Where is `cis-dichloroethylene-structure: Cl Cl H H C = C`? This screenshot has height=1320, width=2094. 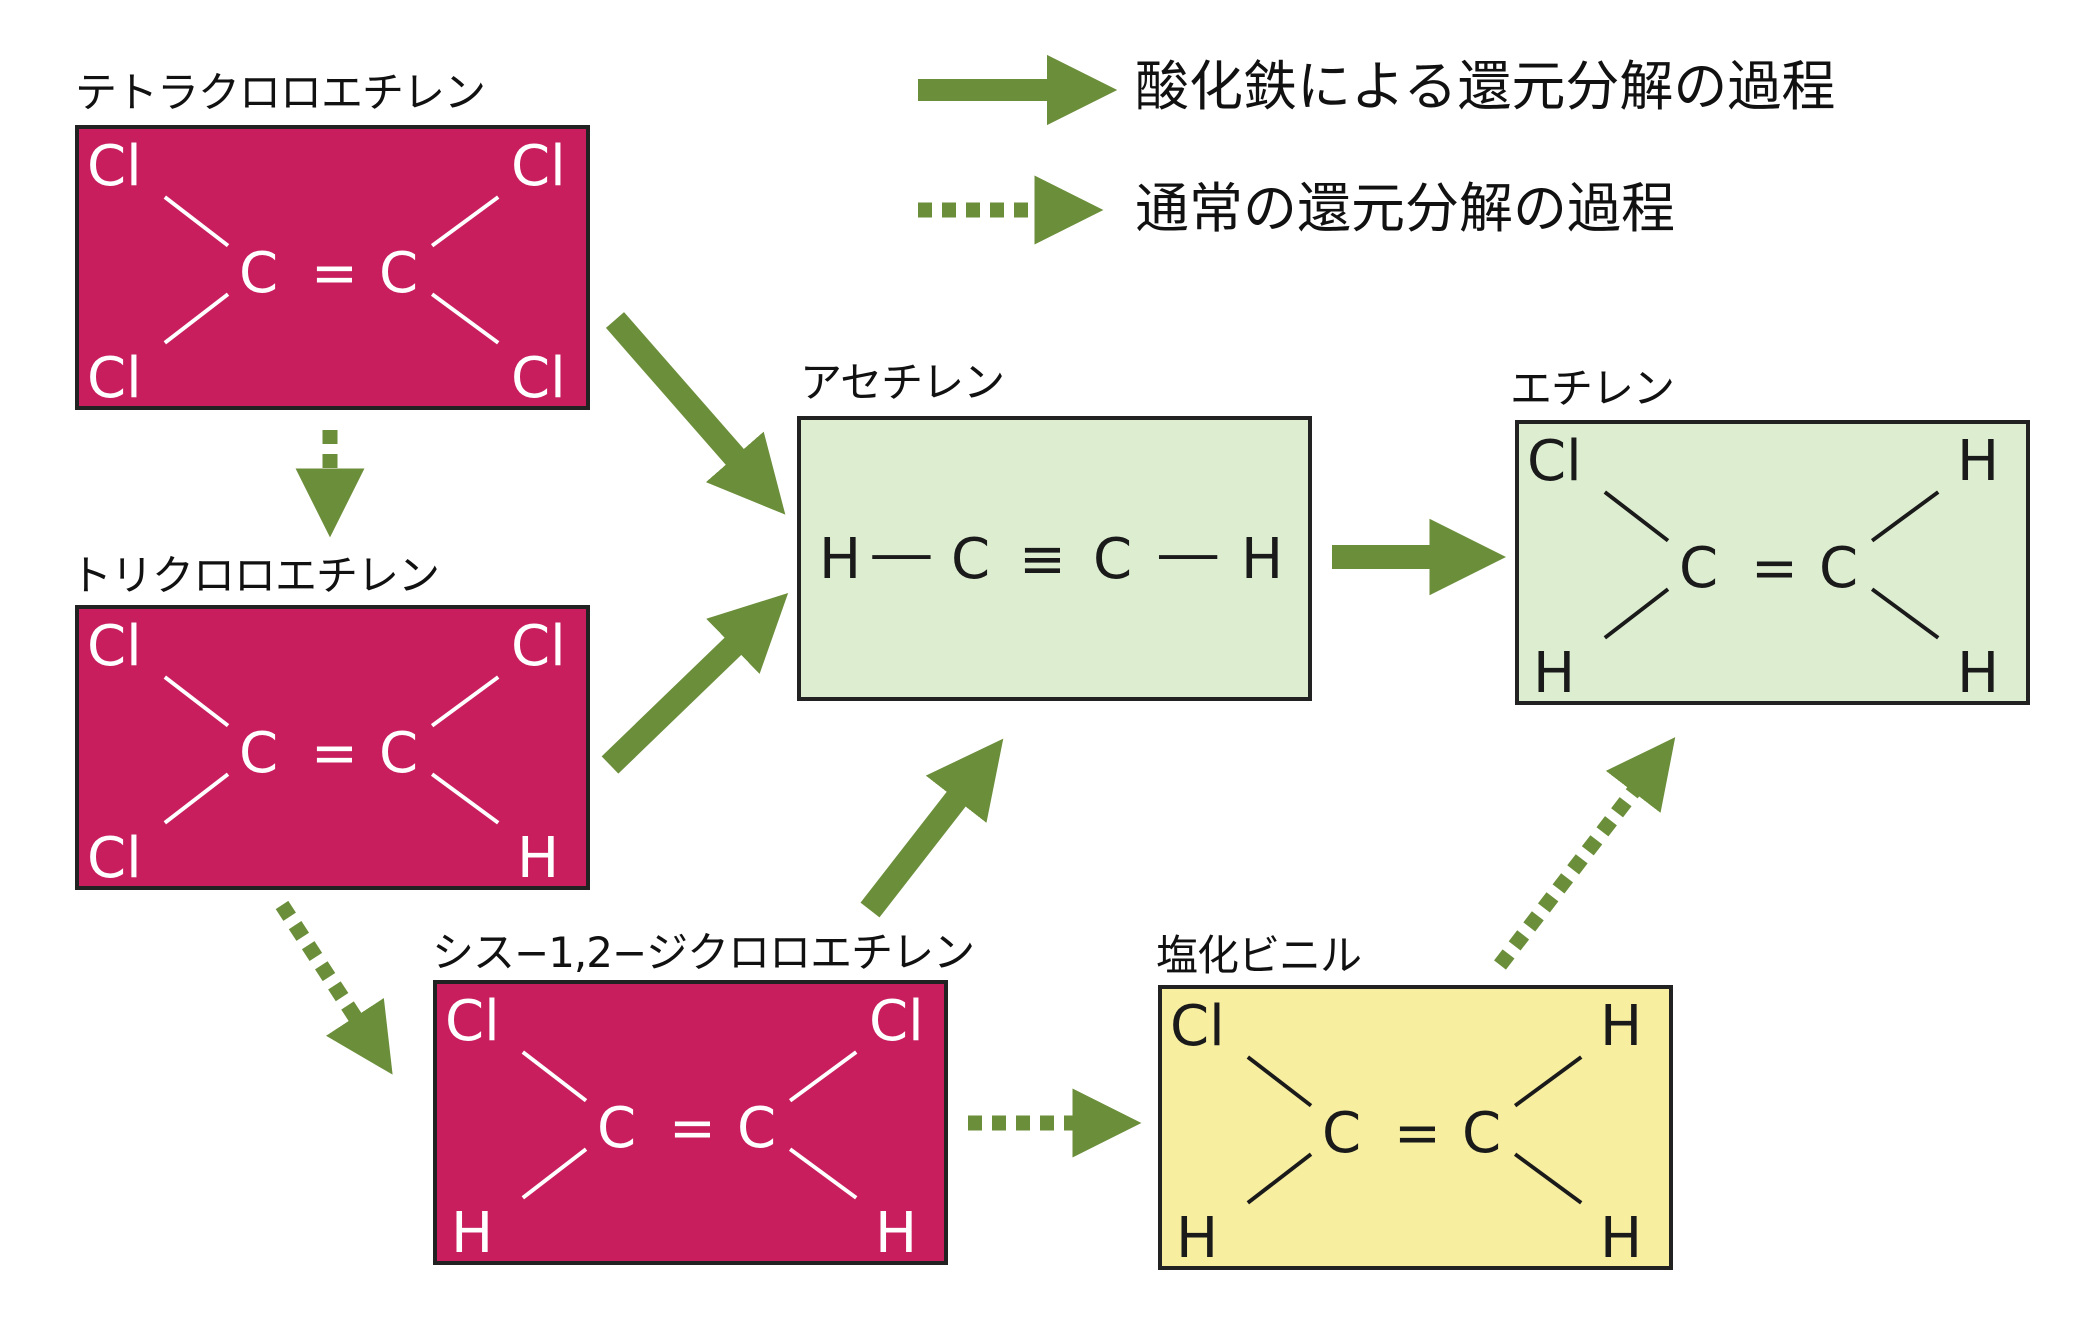
cis-dichloroethylene-structure: Cl Cl H H C = C is located at coordinates (690, 1122).